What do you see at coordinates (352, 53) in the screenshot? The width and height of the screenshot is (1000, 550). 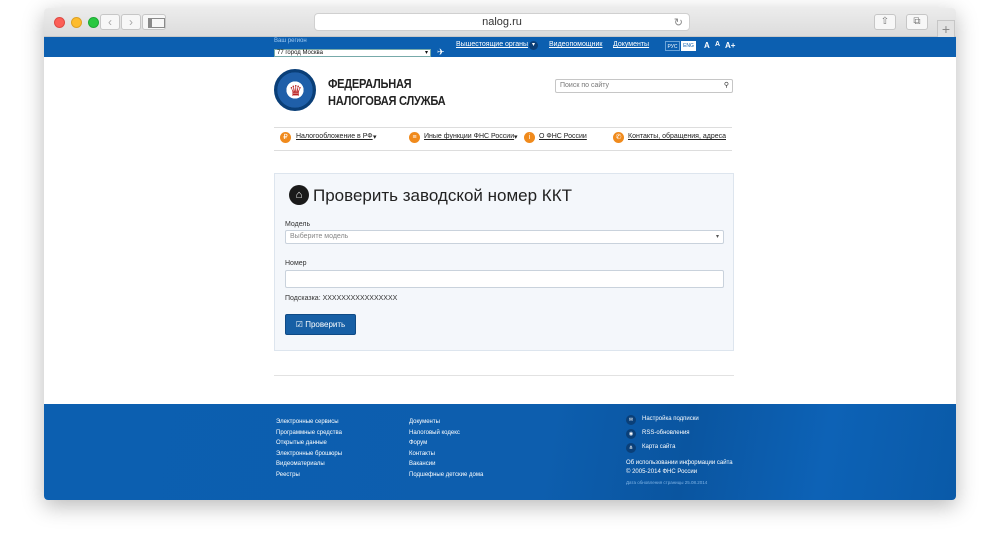 I see `region-select: 77 город Москва ▾` at bounding box center [352, 53].